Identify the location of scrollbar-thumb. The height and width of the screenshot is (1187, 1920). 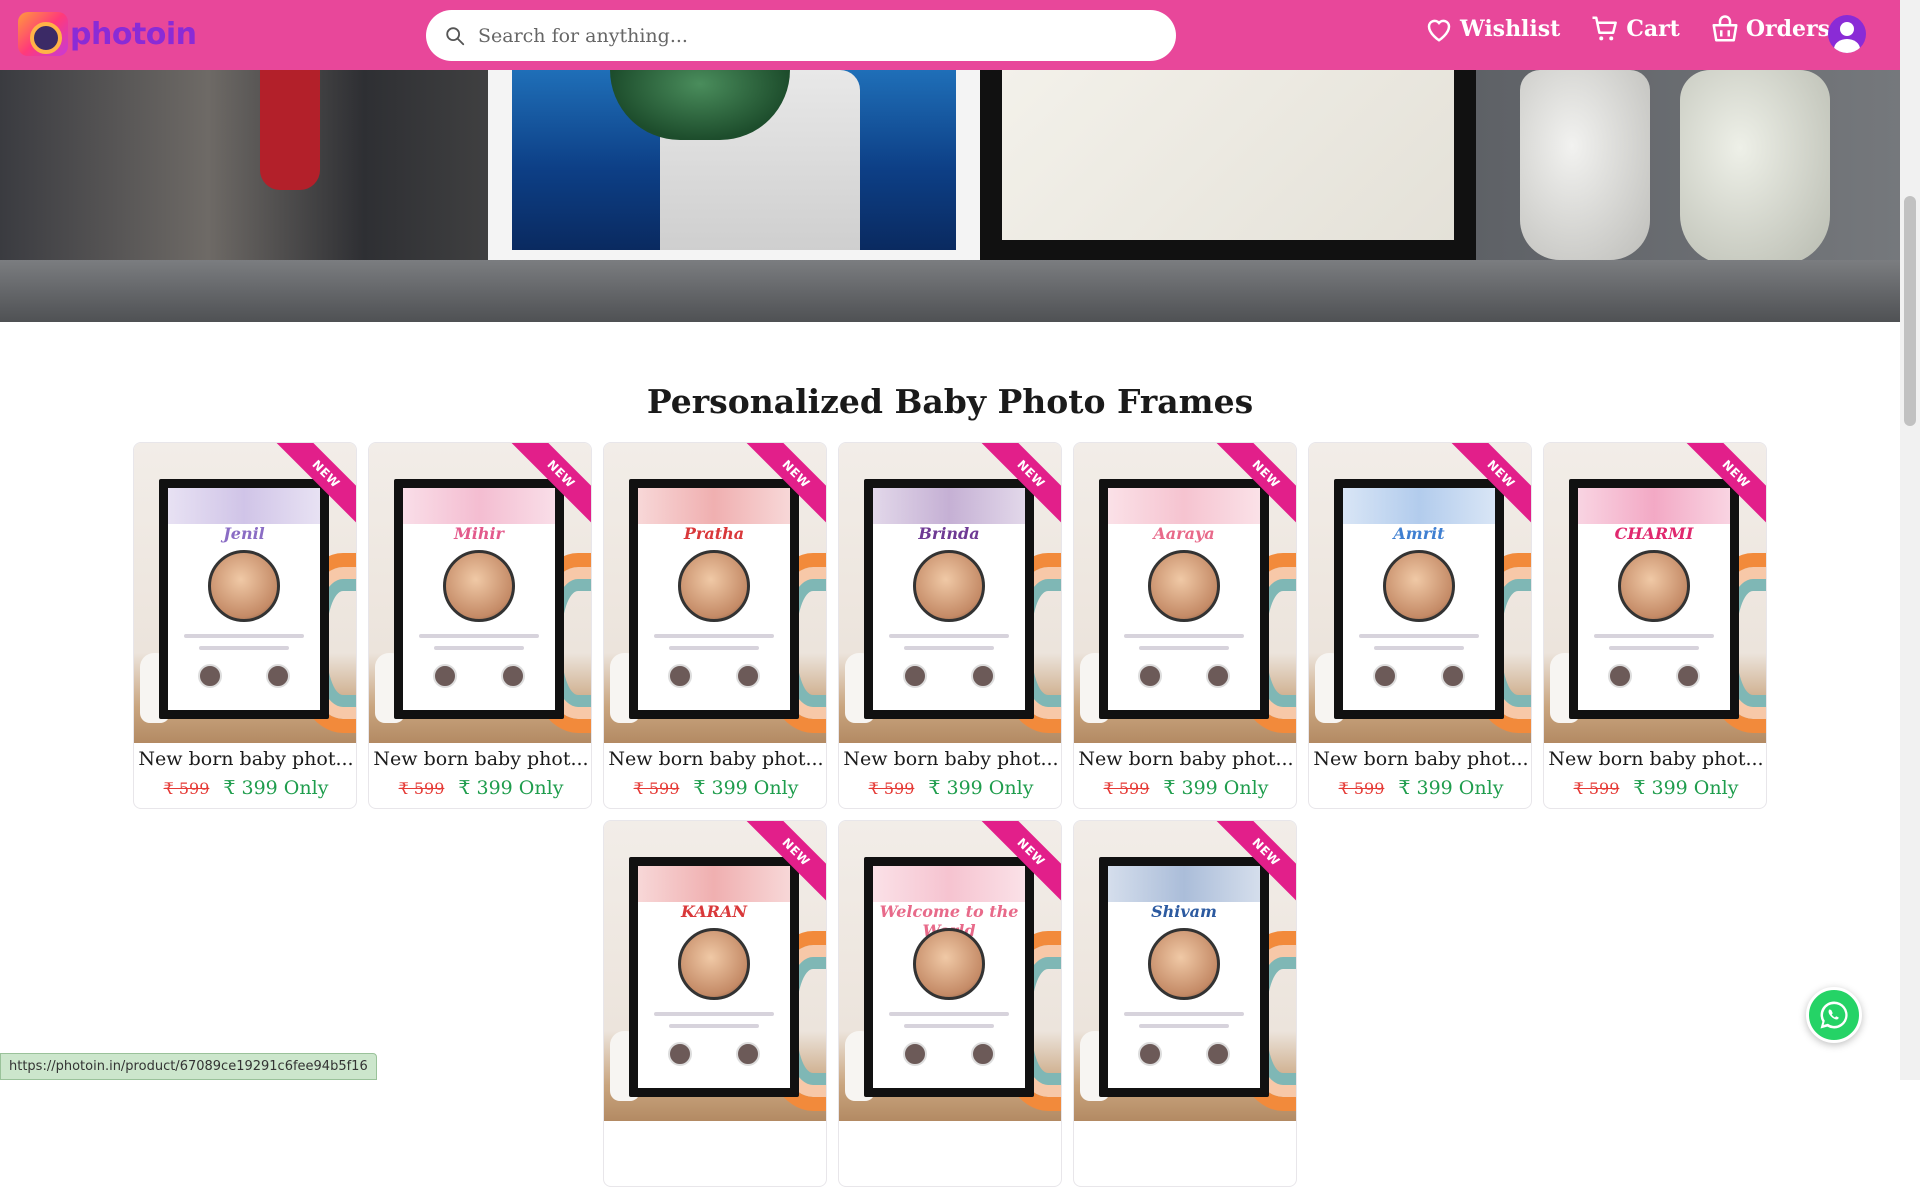
(1910, 311).